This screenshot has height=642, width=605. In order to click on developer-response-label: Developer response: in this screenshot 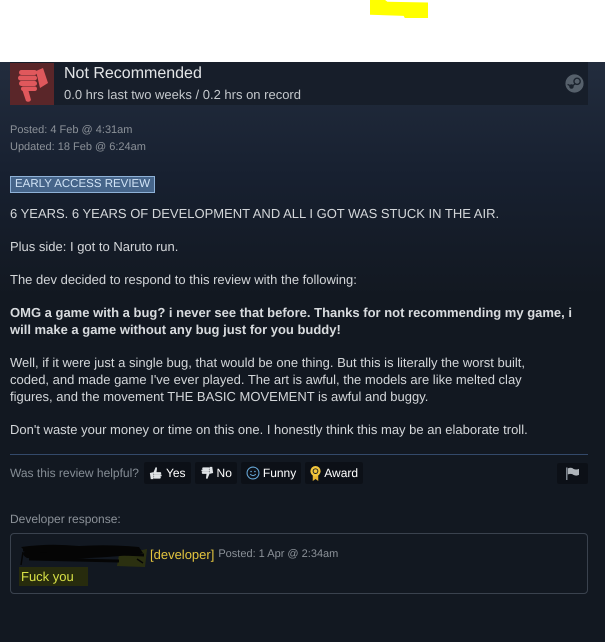, I will do `click(66, 519)`.